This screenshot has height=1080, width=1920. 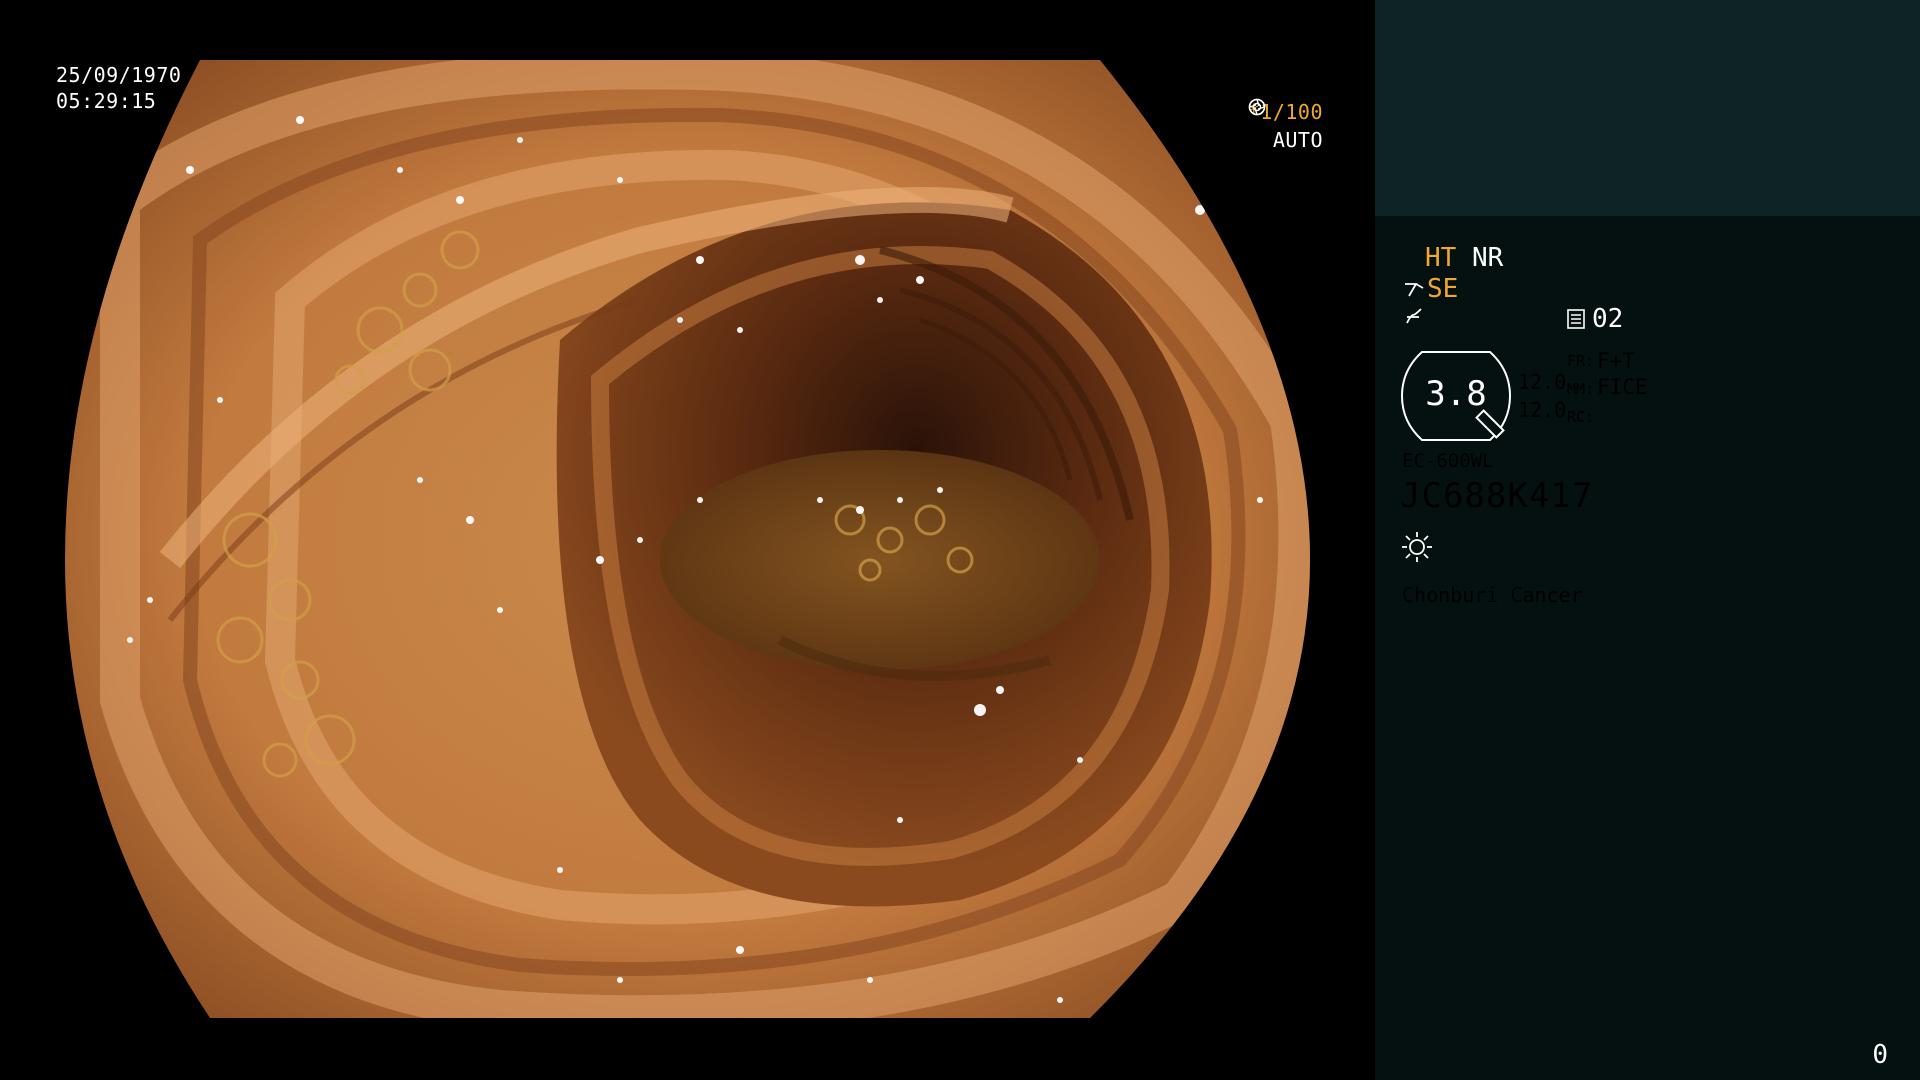 I want to click on value-column: 12.0 12.0, so click(x=1542, y=396).